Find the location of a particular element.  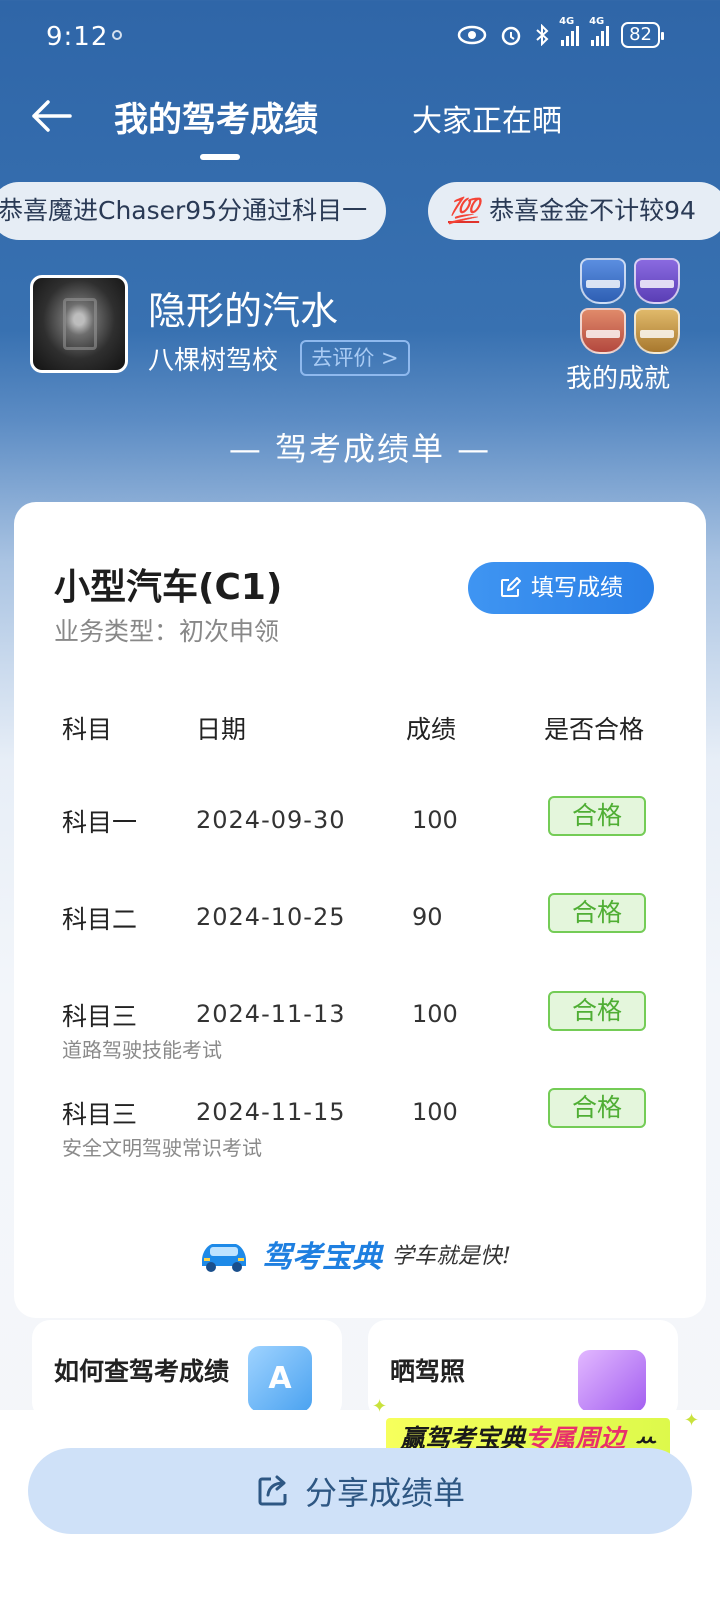

brand-slogan: 学车就是快! is located at coordinates (451, 1256).